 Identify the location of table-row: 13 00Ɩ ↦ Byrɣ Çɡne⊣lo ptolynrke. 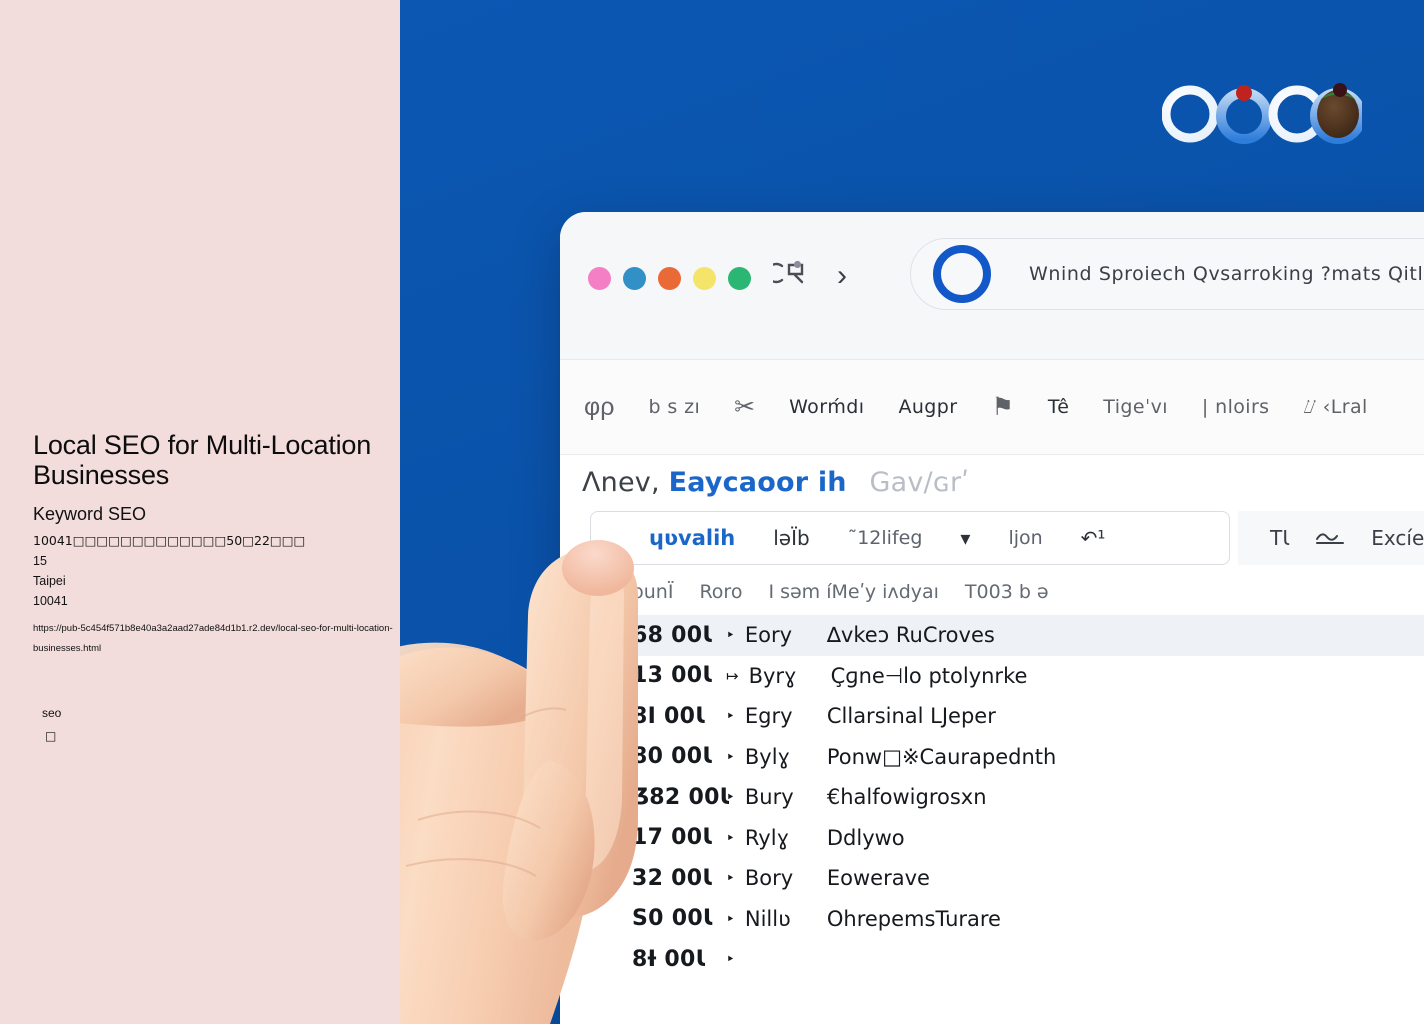
(1007, 676).